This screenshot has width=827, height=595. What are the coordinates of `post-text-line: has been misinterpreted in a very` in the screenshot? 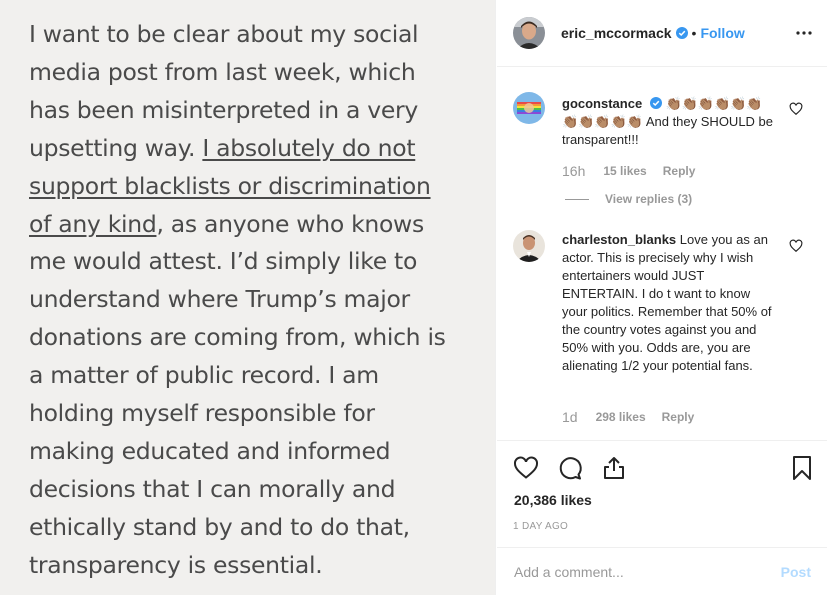 It's located at (224, 109).